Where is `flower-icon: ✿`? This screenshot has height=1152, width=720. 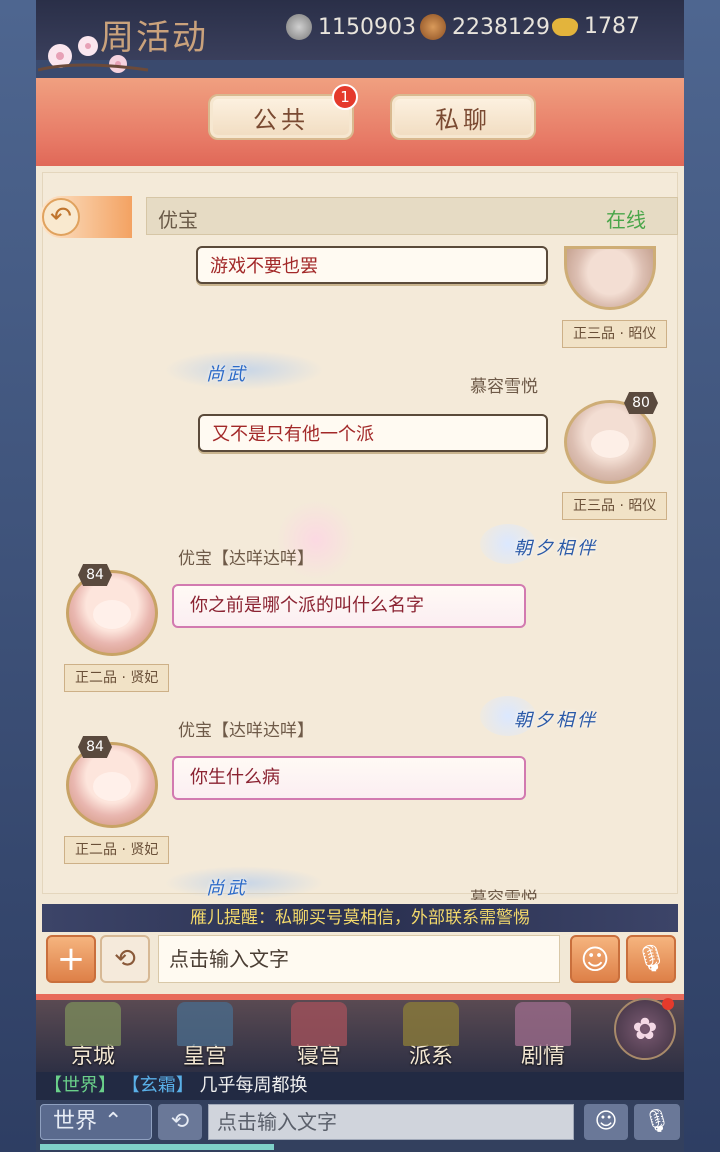
flower-icon: ✿ is located at coordinates (645, 1029).